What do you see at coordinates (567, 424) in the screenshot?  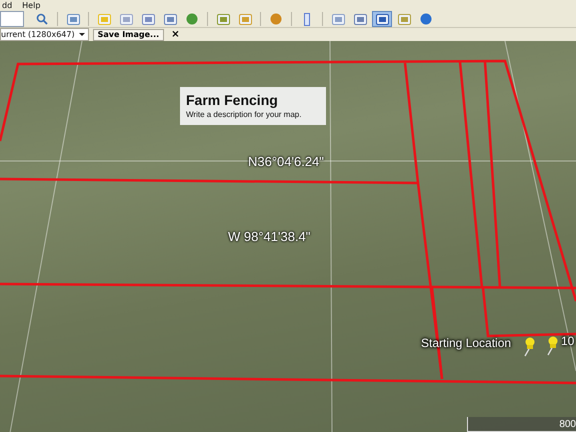 I see `scale-label: 800` at bounding box center [567, 424].